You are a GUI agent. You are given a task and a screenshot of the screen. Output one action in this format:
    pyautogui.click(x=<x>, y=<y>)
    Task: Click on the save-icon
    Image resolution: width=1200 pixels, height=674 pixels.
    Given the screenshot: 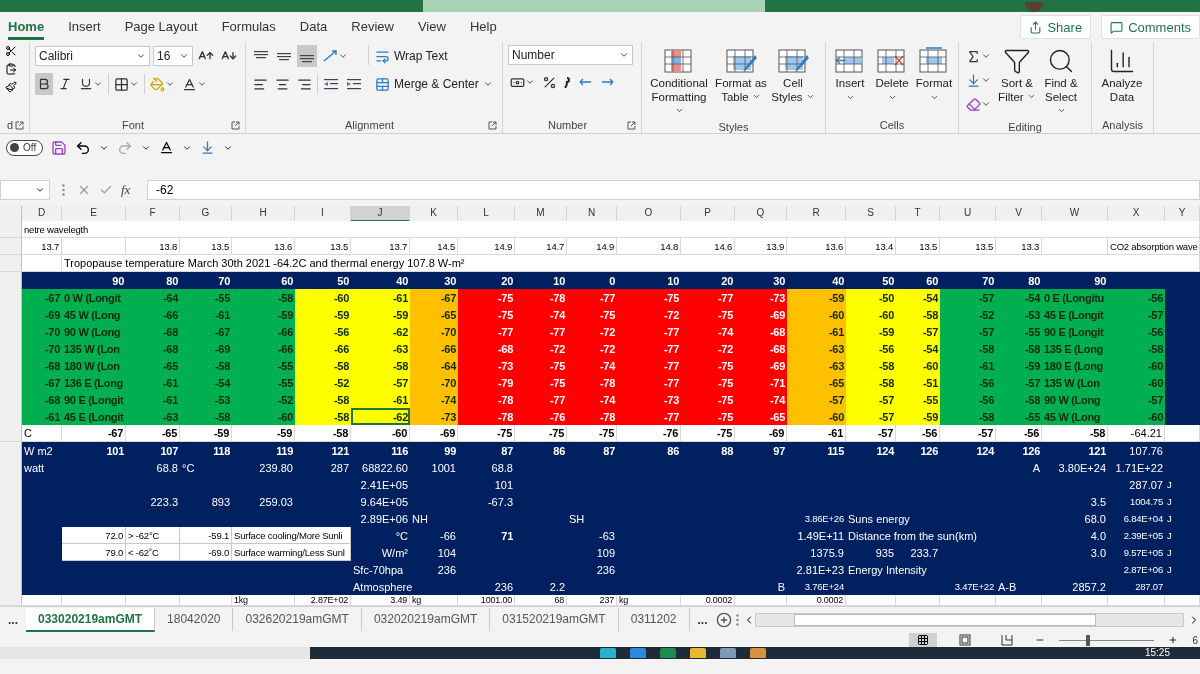 What is the action you would take?
    pyautogui.click(x=59, y=147)
    